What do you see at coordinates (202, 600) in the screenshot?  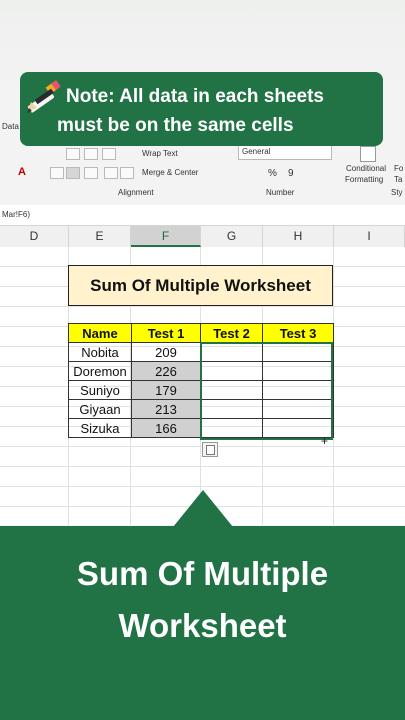 I see `bottom-title: Sum Of Multiple Worksheet` at bounding box center [202, 600].